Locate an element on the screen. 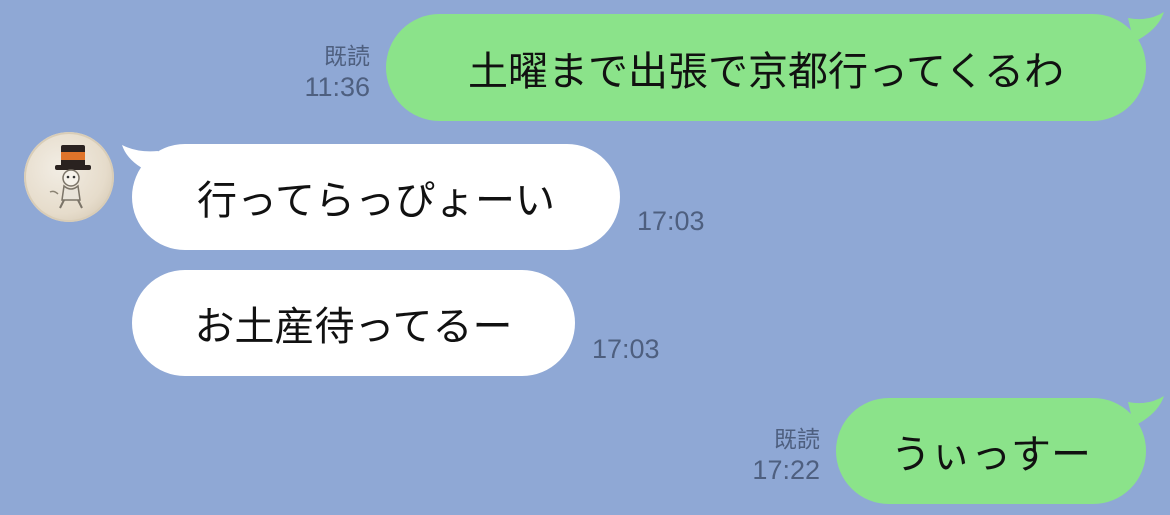 Image resolution: width=1170 pixels, height=515 pixels. message-text: 行ってらっぴょーい is located at coordinates (376, 201).